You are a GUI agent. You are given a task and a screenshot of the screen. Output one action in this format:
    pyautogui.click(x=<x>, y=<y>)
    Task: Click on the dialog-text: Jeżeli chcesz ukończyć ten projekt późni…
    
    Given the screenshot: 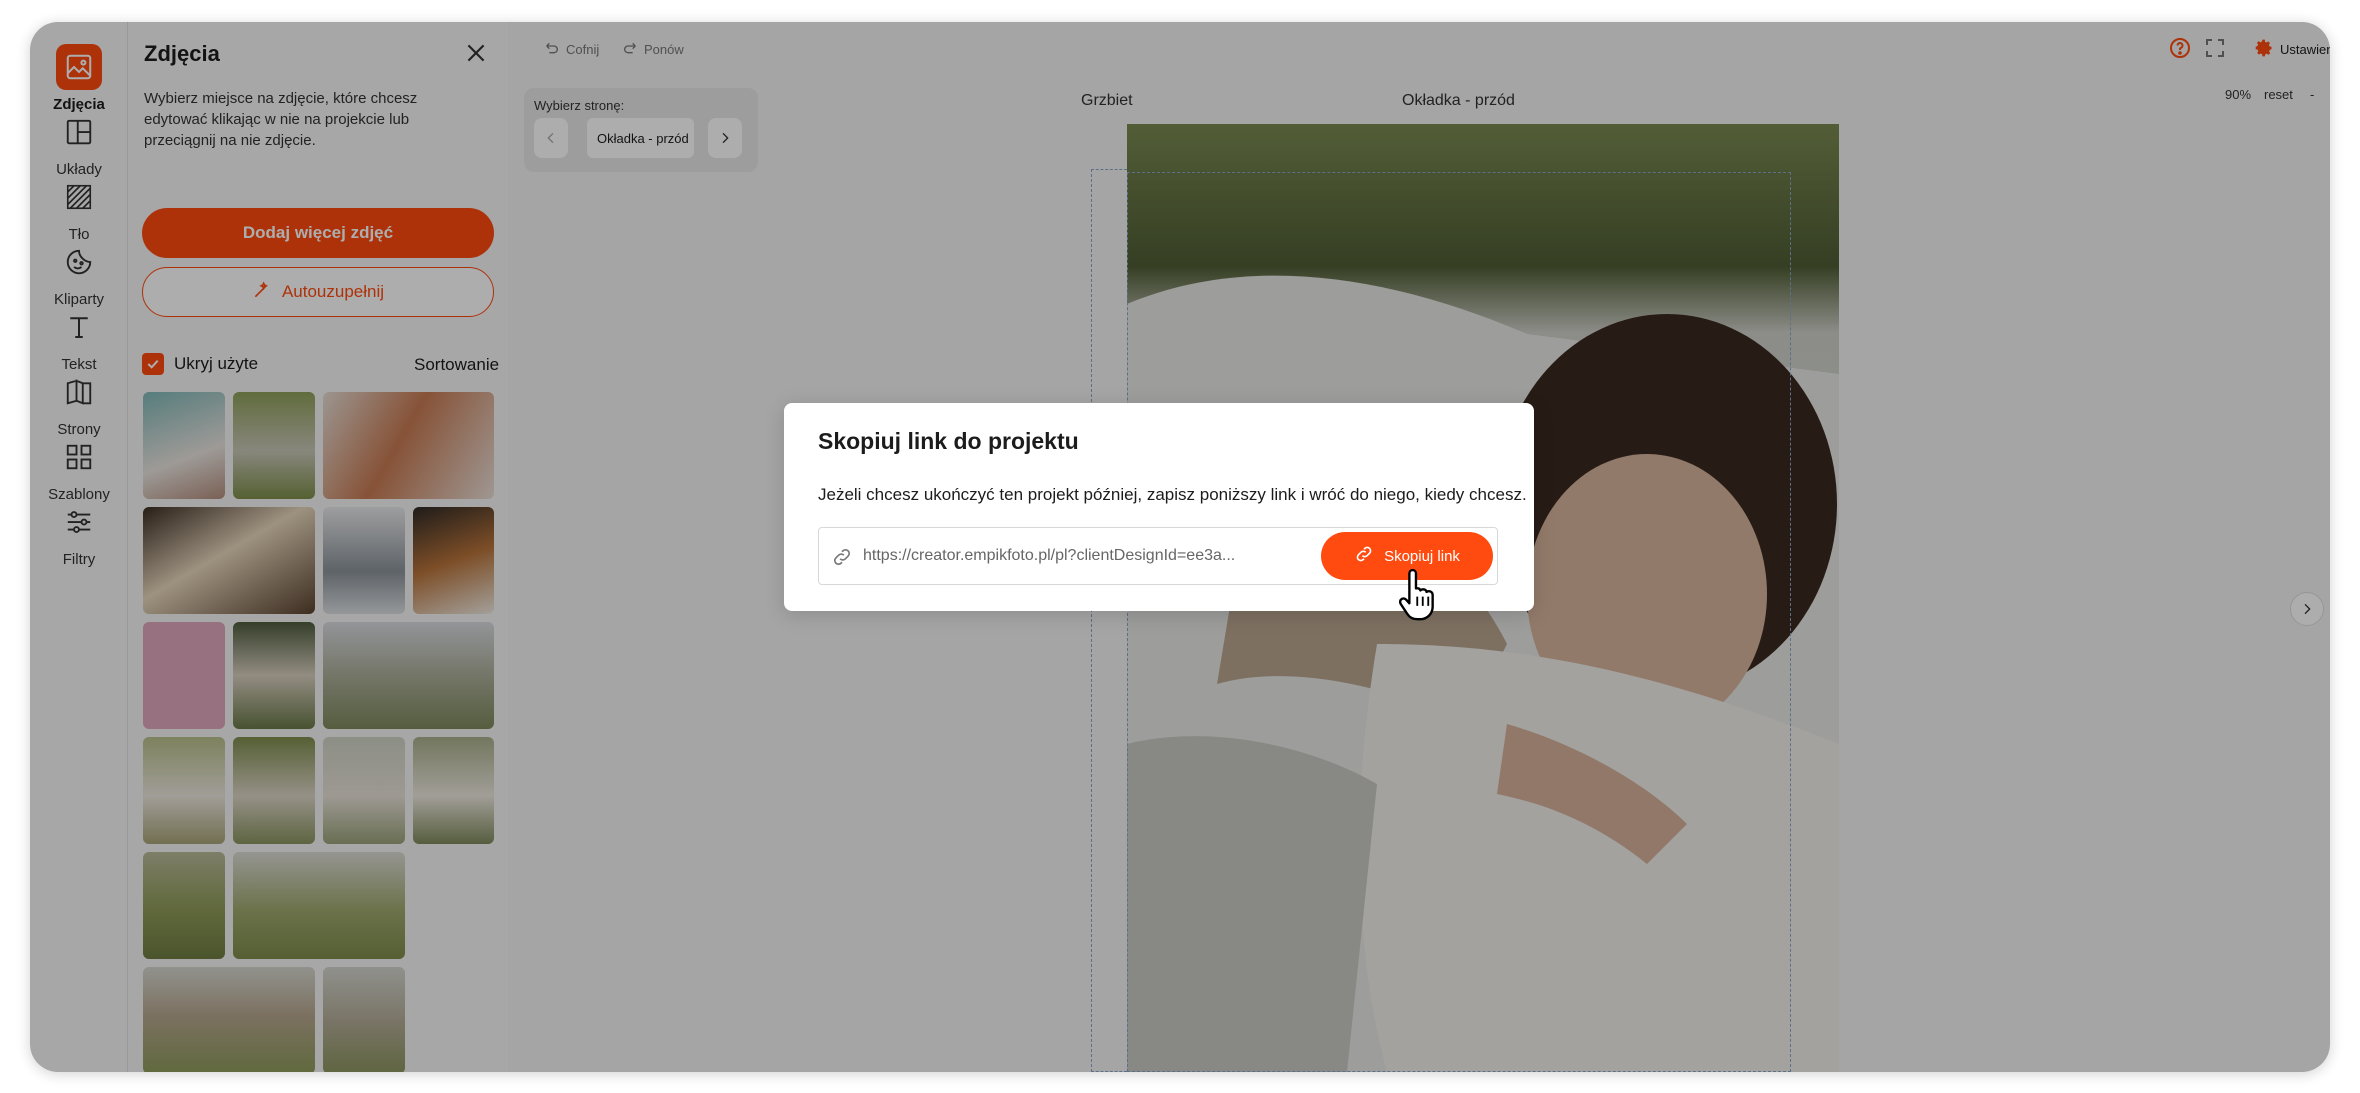 What is the action you would take?
    pyautogui.click(x=1172, y=494)
    